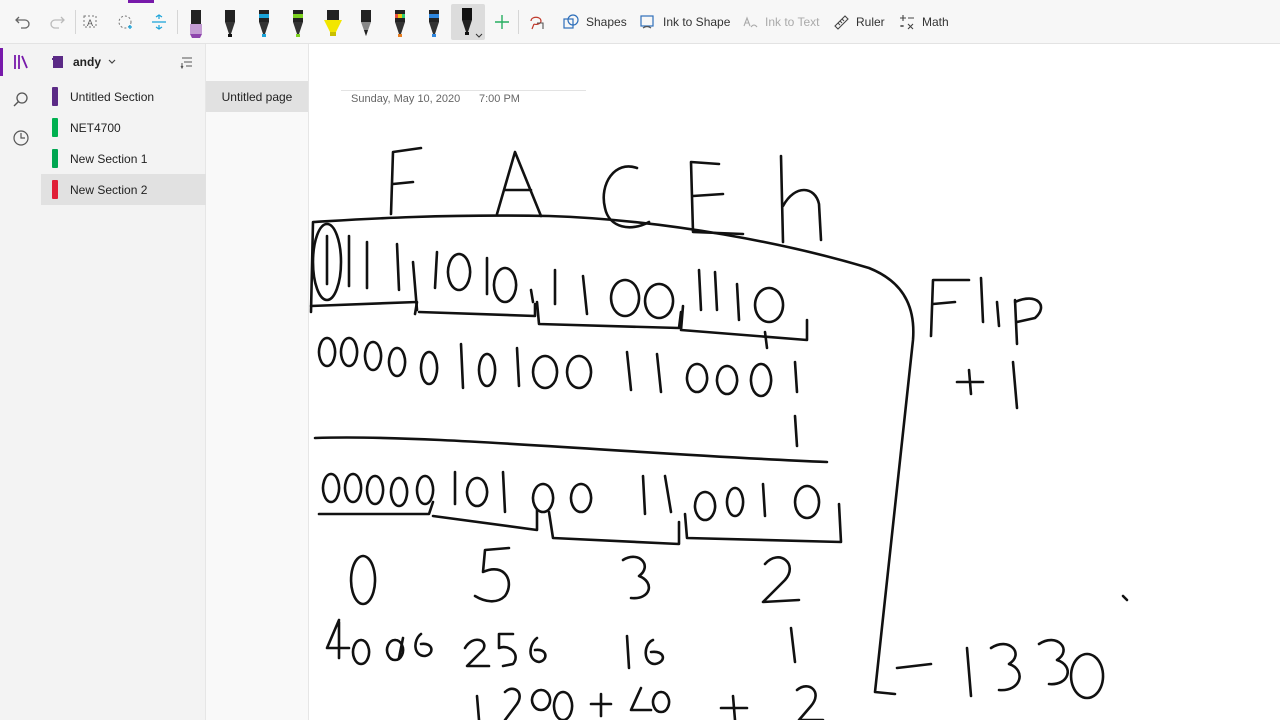 The width and height of the screenshot is (1280, 720). I want to click on notebooks-icon, so click(20, 62).